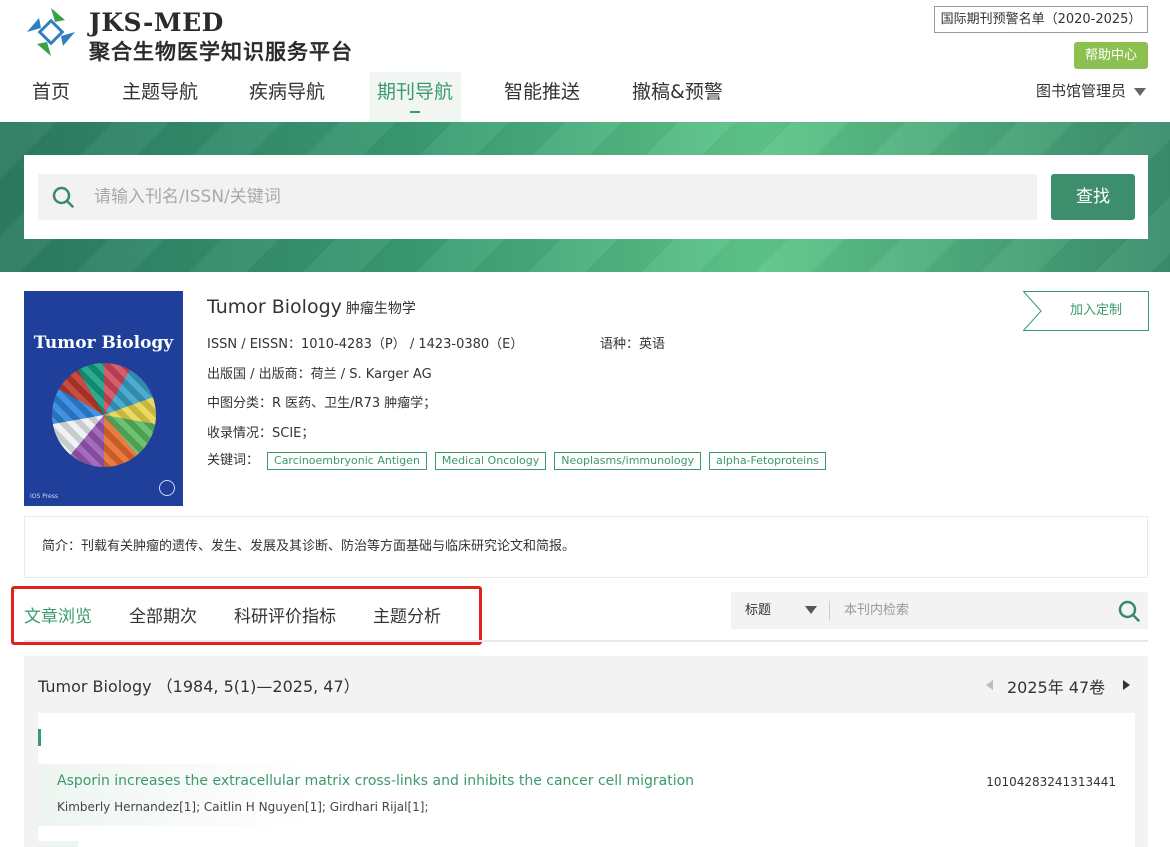  I want to click on nav-item-diseases: 疾病导航, so click(287, 97).